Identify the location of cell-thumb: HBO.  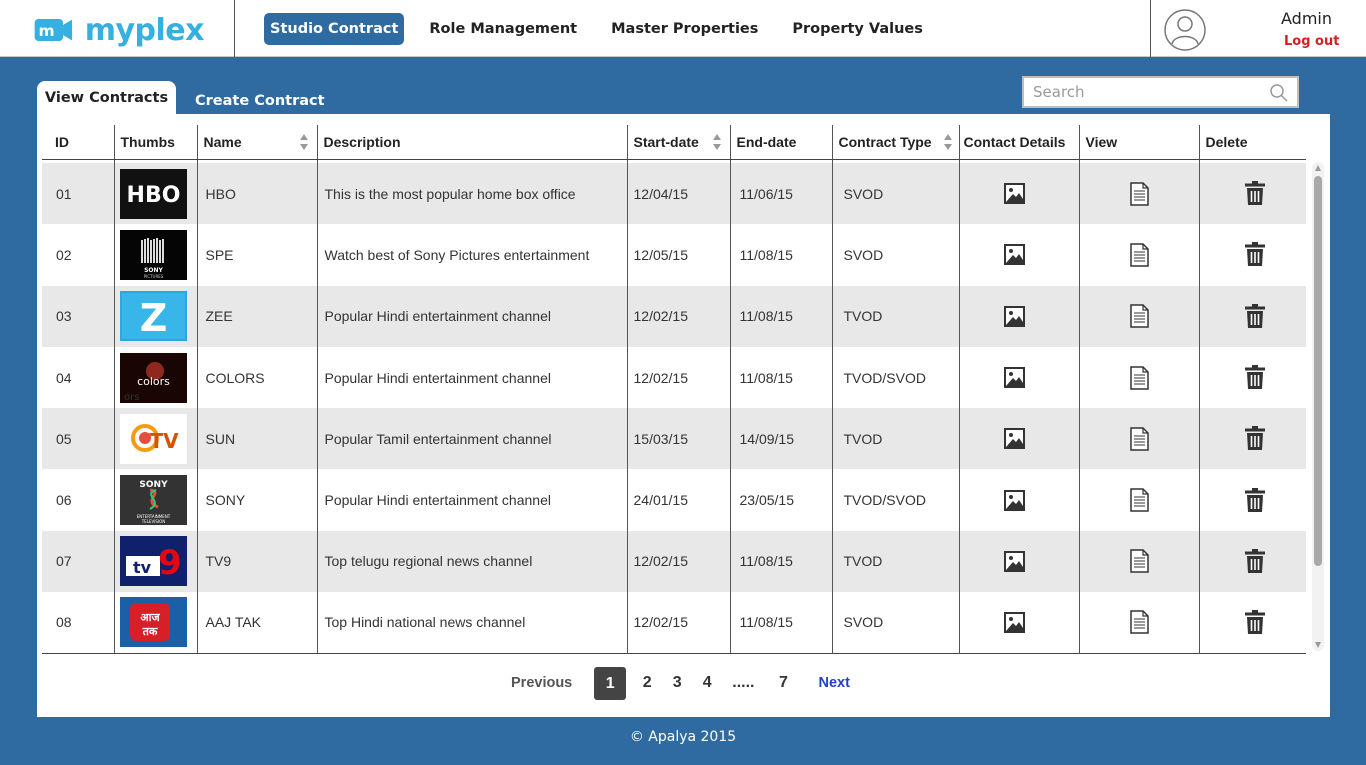
(155, 194).